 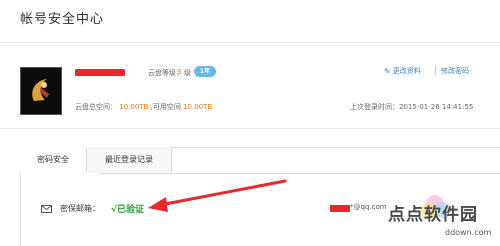 I want to click on email-suffix: *@qq.com, so click(x=368, y=207).